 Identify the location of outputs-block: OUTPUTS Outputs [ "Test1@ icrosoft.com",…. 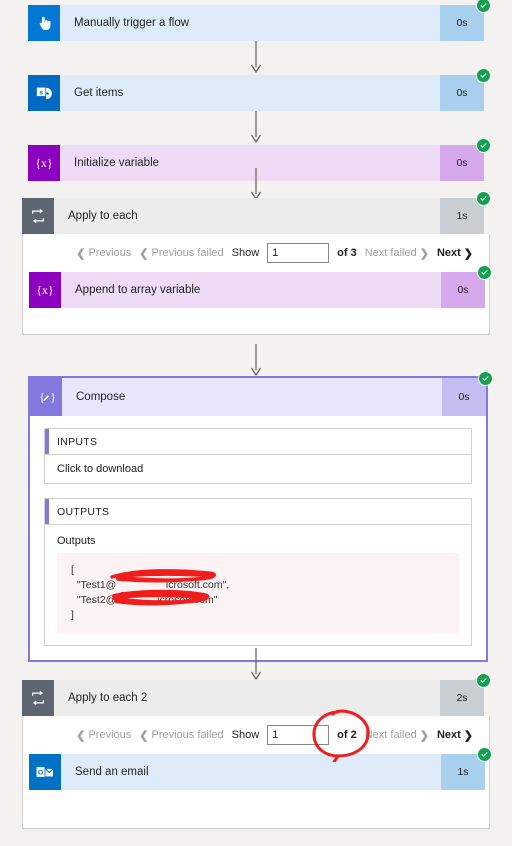
(258, 572).